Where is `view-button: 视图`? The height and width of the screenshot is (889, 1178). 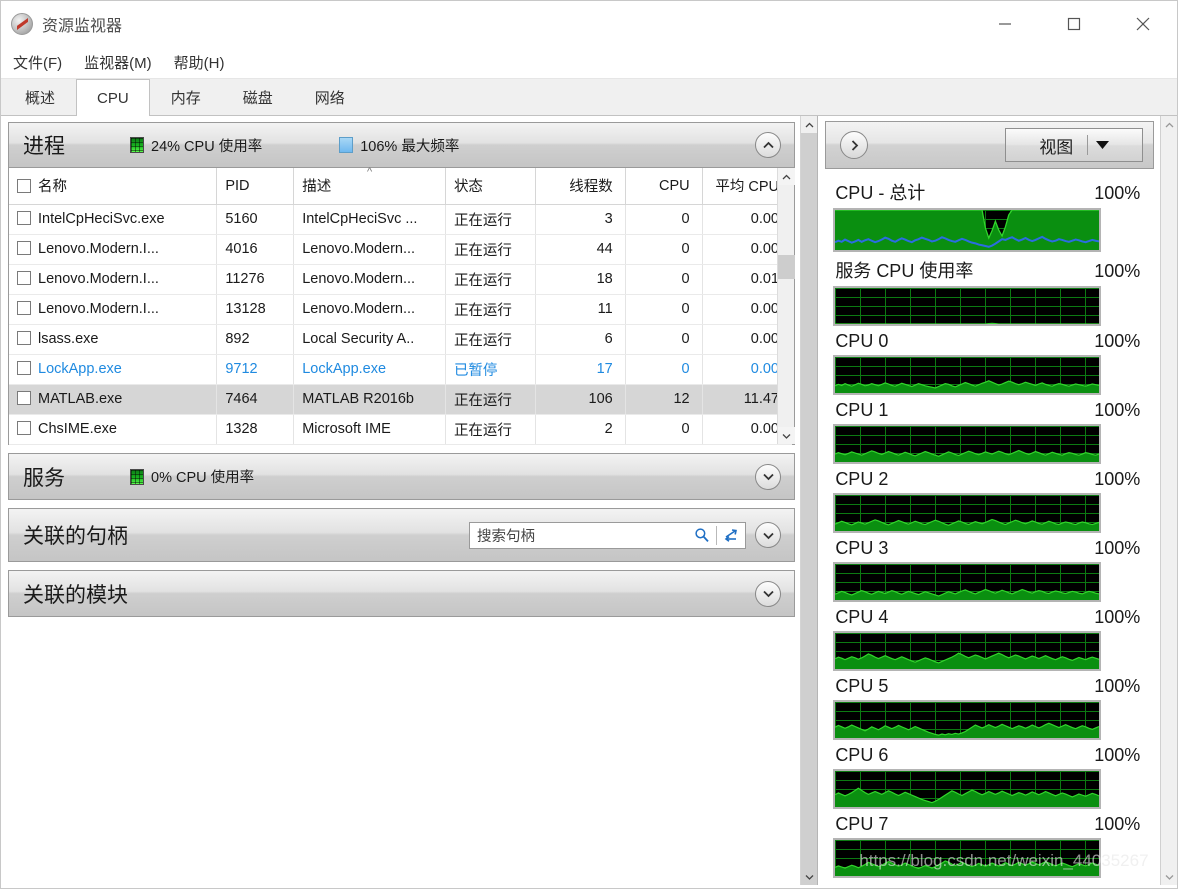
view-button: 视图 is located at coordinates (1074, 145).